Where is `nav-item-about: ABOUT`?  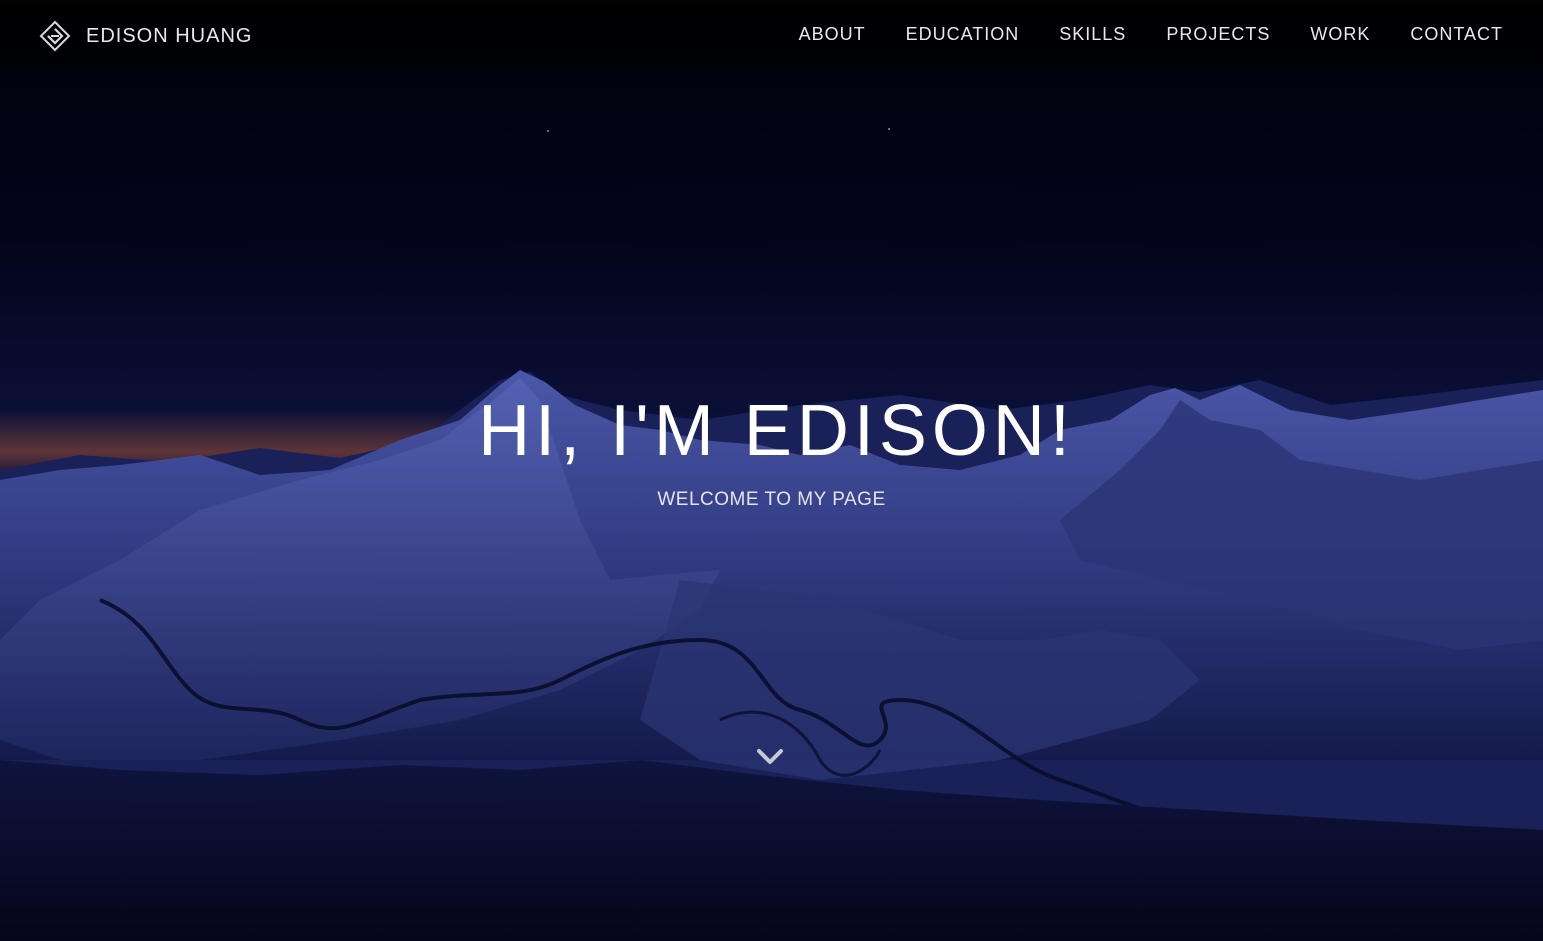
nav-item-about: ABOUT is located at coordinates (832, 34).